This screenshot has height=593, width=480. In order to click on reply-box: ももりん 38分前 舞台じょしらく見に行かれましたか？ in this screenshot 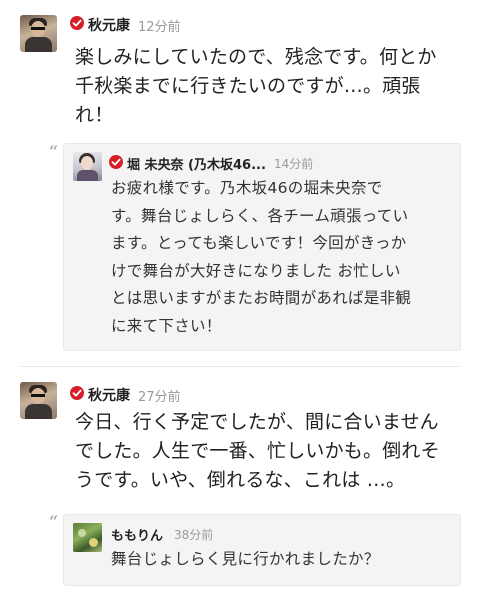, I will do `click(262, 550)`.